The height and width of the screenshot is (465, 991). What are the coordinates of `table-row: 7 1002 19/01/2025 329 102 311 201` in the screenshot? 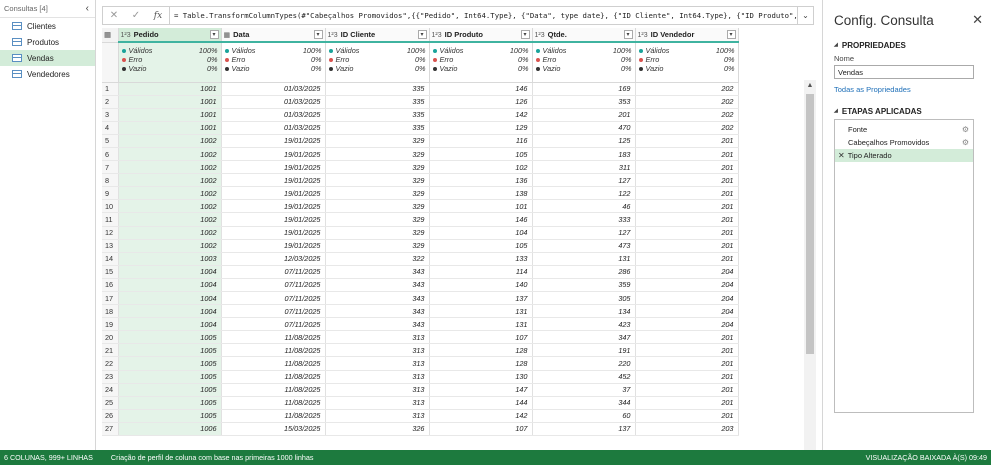 It's located at (420, 167).